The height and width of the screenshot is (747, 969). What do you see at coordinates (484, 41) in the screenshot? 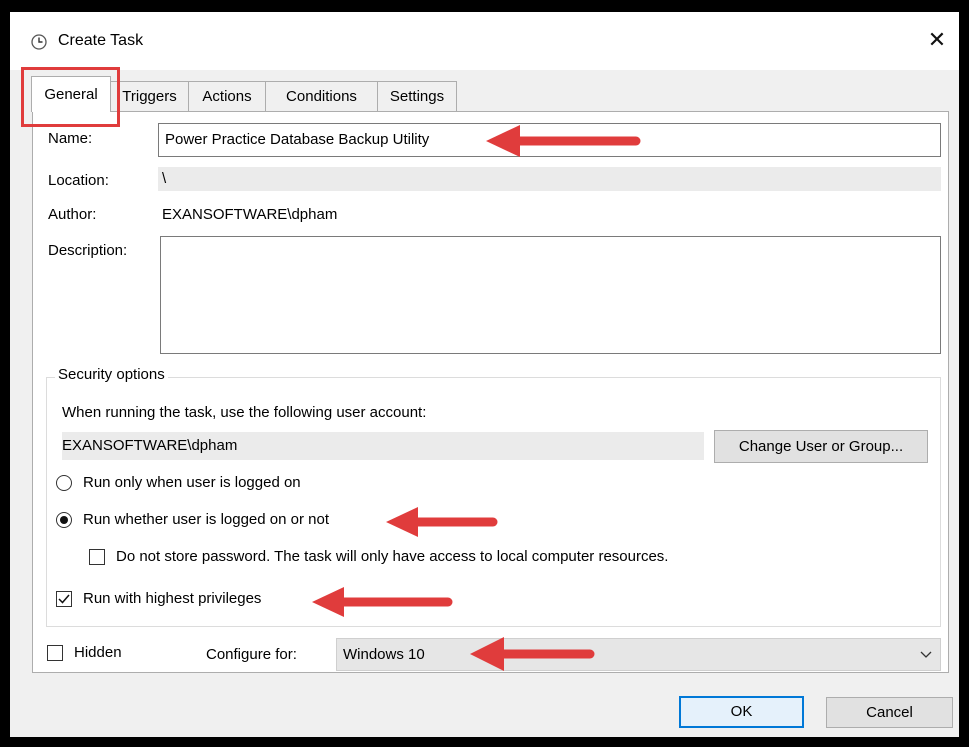
I see `title-bar: Create Task ✕` at bounding box center [484, 41].